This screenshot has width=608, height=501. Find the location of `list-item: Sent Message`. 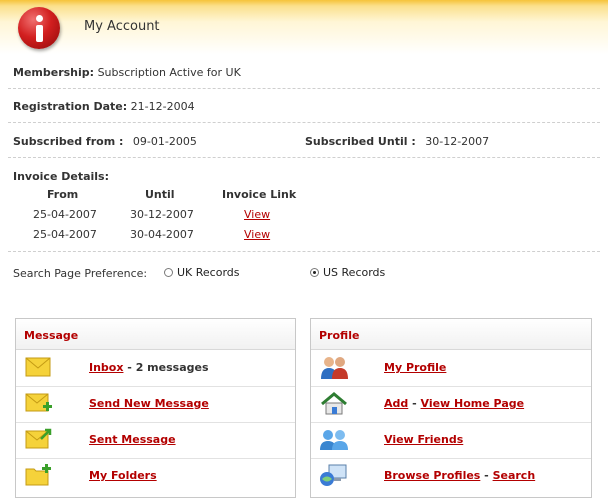

list-item: Sent Message is located at coordinates (155, 440).